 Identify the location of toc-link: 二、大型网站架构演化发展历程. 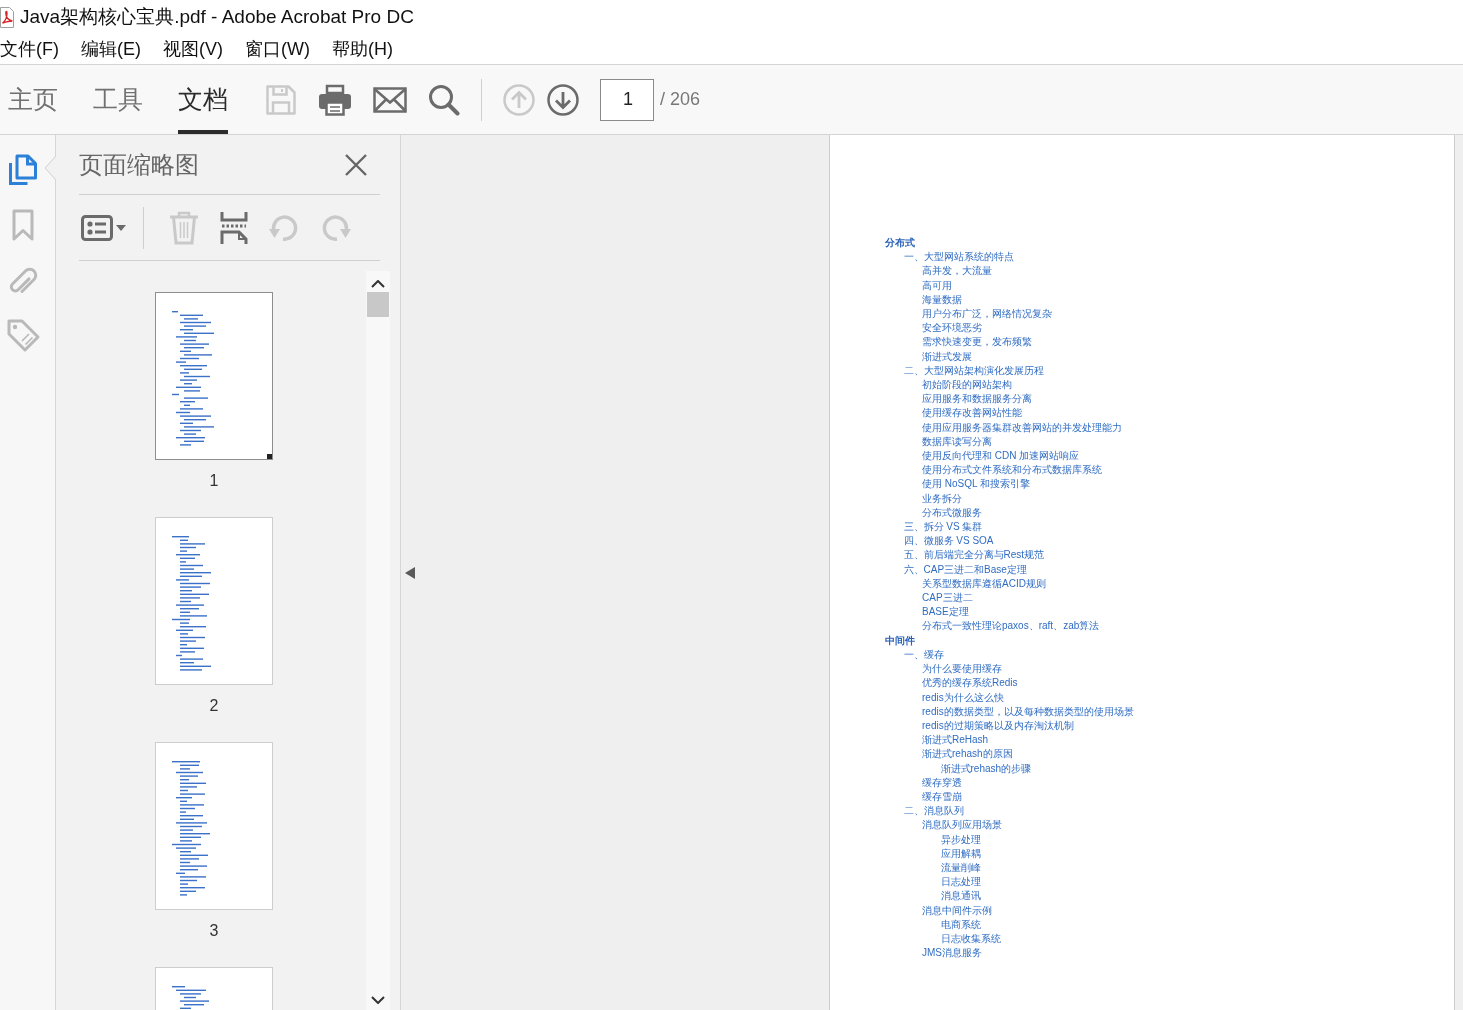
(973, 371).